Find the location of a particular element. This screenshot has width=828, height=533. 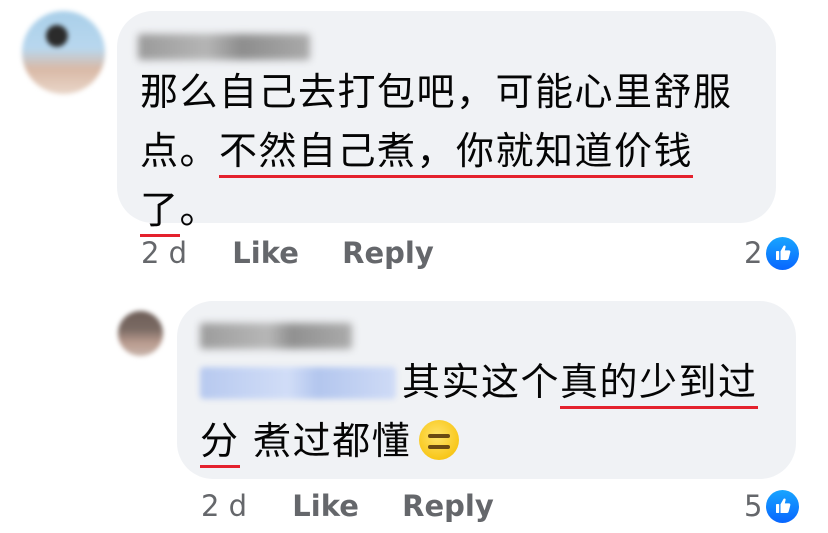

underlined-text: 分 is located at coordinates (220, 443).